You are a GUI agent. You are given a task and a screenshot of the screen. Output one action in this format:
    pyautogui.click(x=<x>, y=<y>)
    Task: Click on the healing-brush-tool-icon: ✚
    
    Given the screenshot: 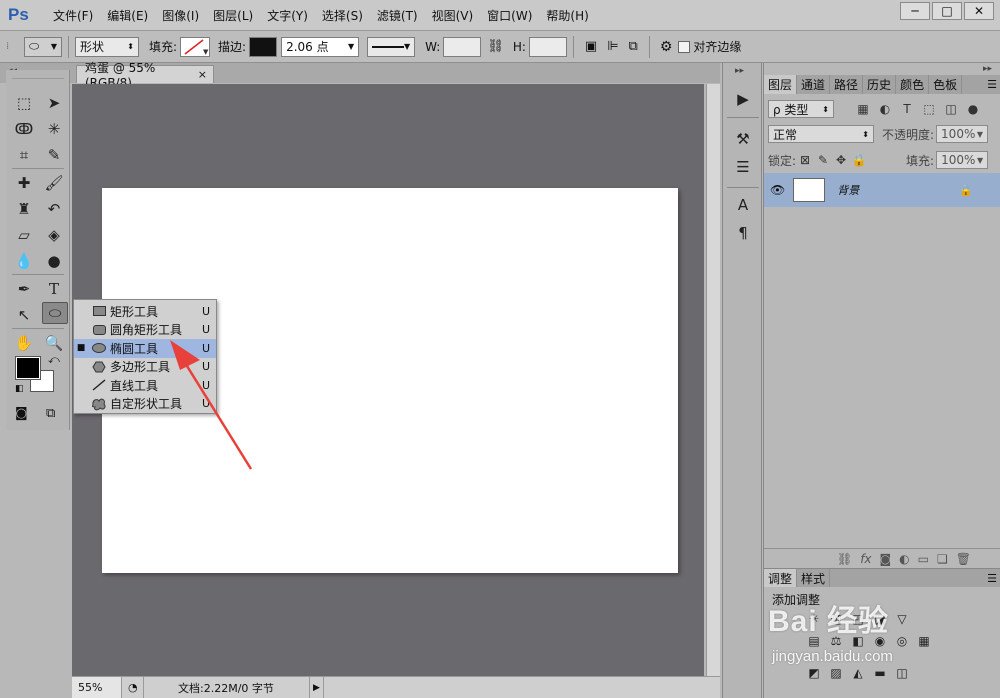 What is the action you would take?
    pyautogui.click(x=24, y=183)
    